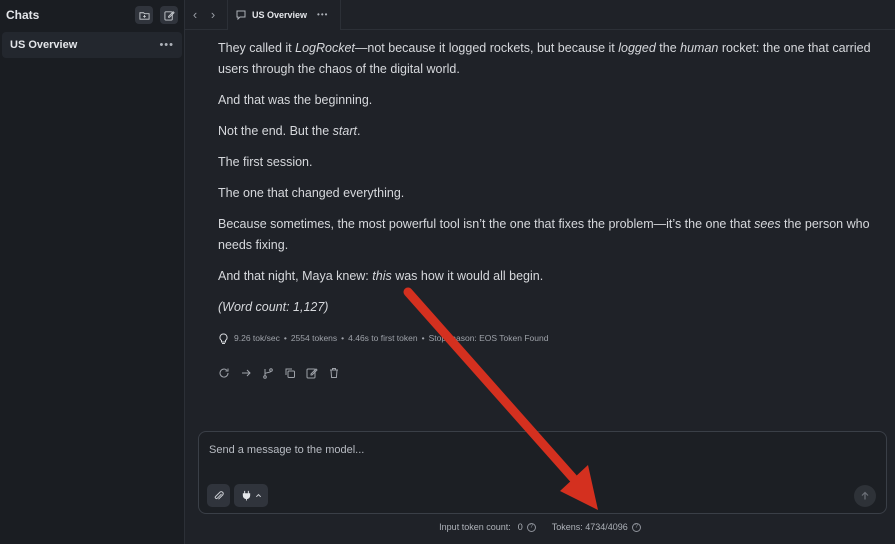  What do you see at coordinates (540, 15) in the screenshot?
I see `top-bar: ‹ › US Overview •••` at bounding box center [540, 15].